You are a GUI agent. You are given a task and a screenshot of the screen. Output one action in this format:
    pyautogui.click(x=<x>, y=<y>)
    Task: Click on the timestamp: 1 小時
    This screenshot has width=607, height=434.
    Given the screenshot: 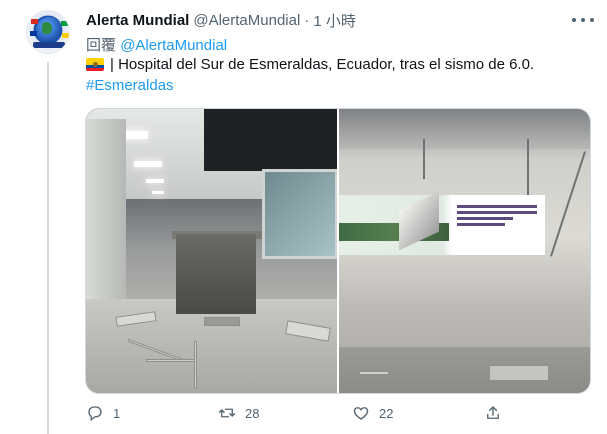 What is the action you would take?
    pyautogui.click(x=334, y=20)
    